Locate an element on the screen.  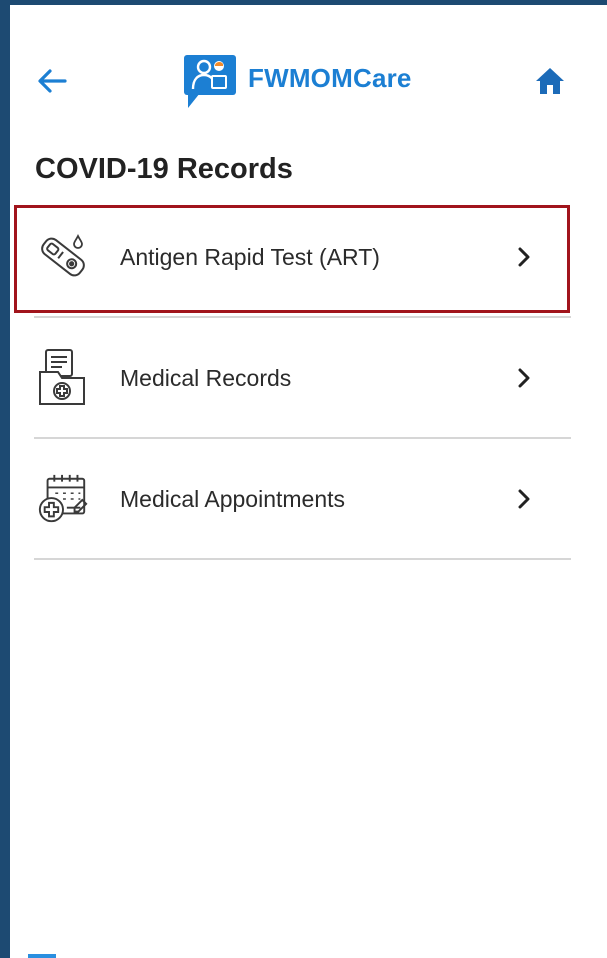
brand: FWMOMCare is located at coordinates (297, 81).